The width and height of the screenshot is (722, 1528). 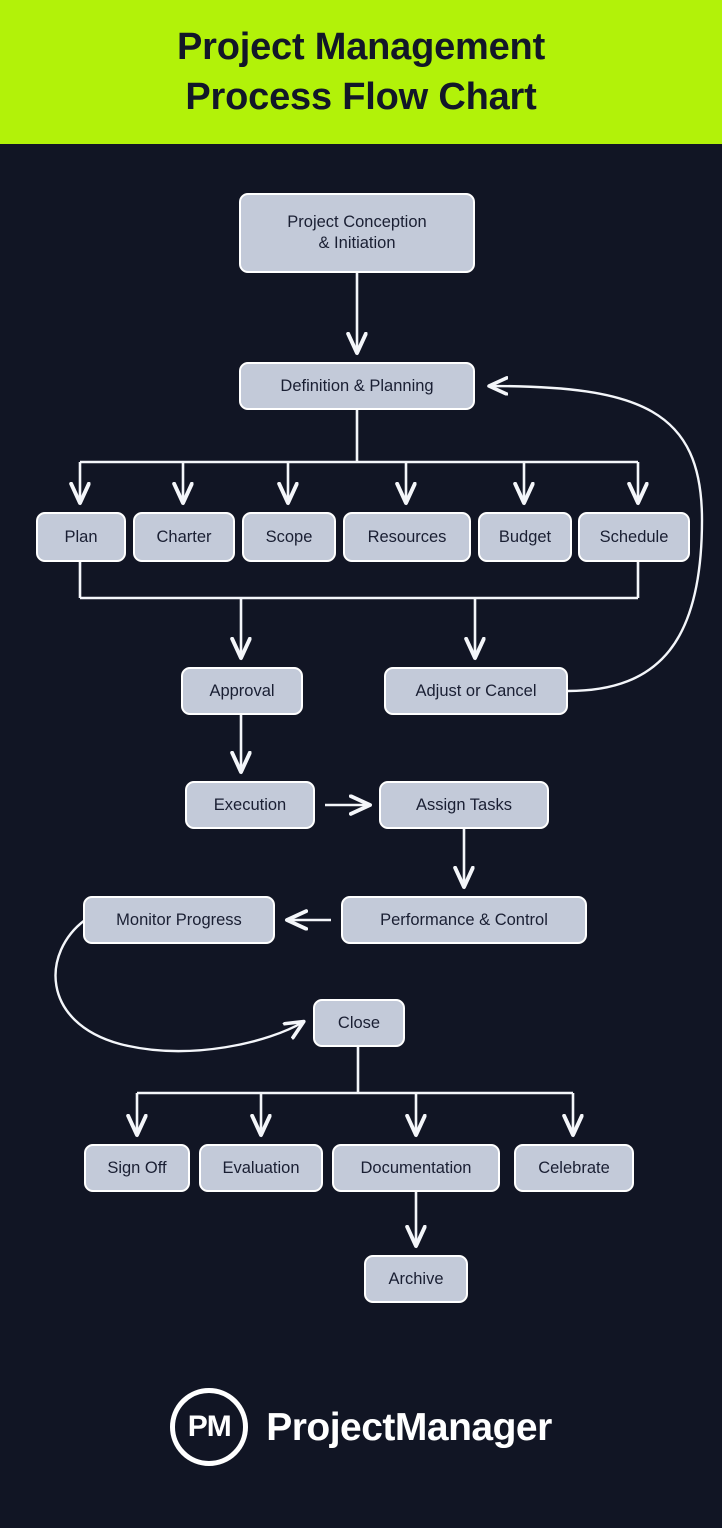 What do you see at coordinates (361, 72) in the screenshot?
I see `header-banner: Project Management Process Flow Chart` at bounding box center [361, 72].